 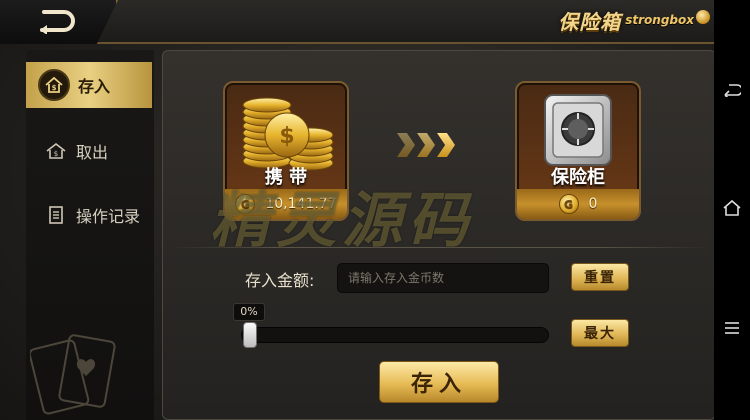 I want to click on safe-tile: 保险柜 G 0, so click(x=578, y=151).